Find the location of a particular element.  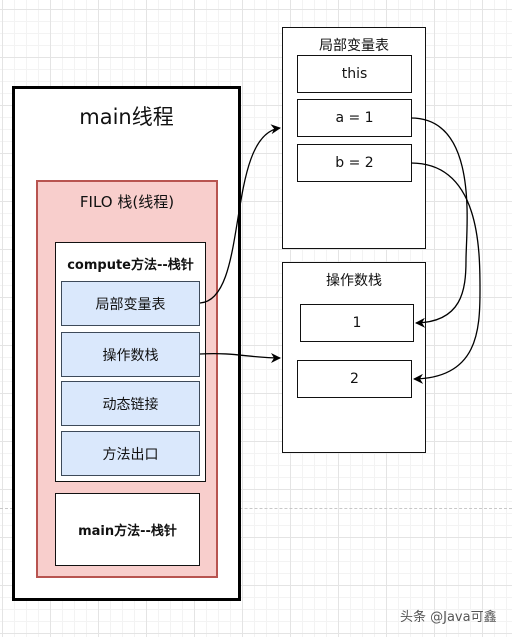

slot-label: 动态链接 is located at coordinates (130, 404).